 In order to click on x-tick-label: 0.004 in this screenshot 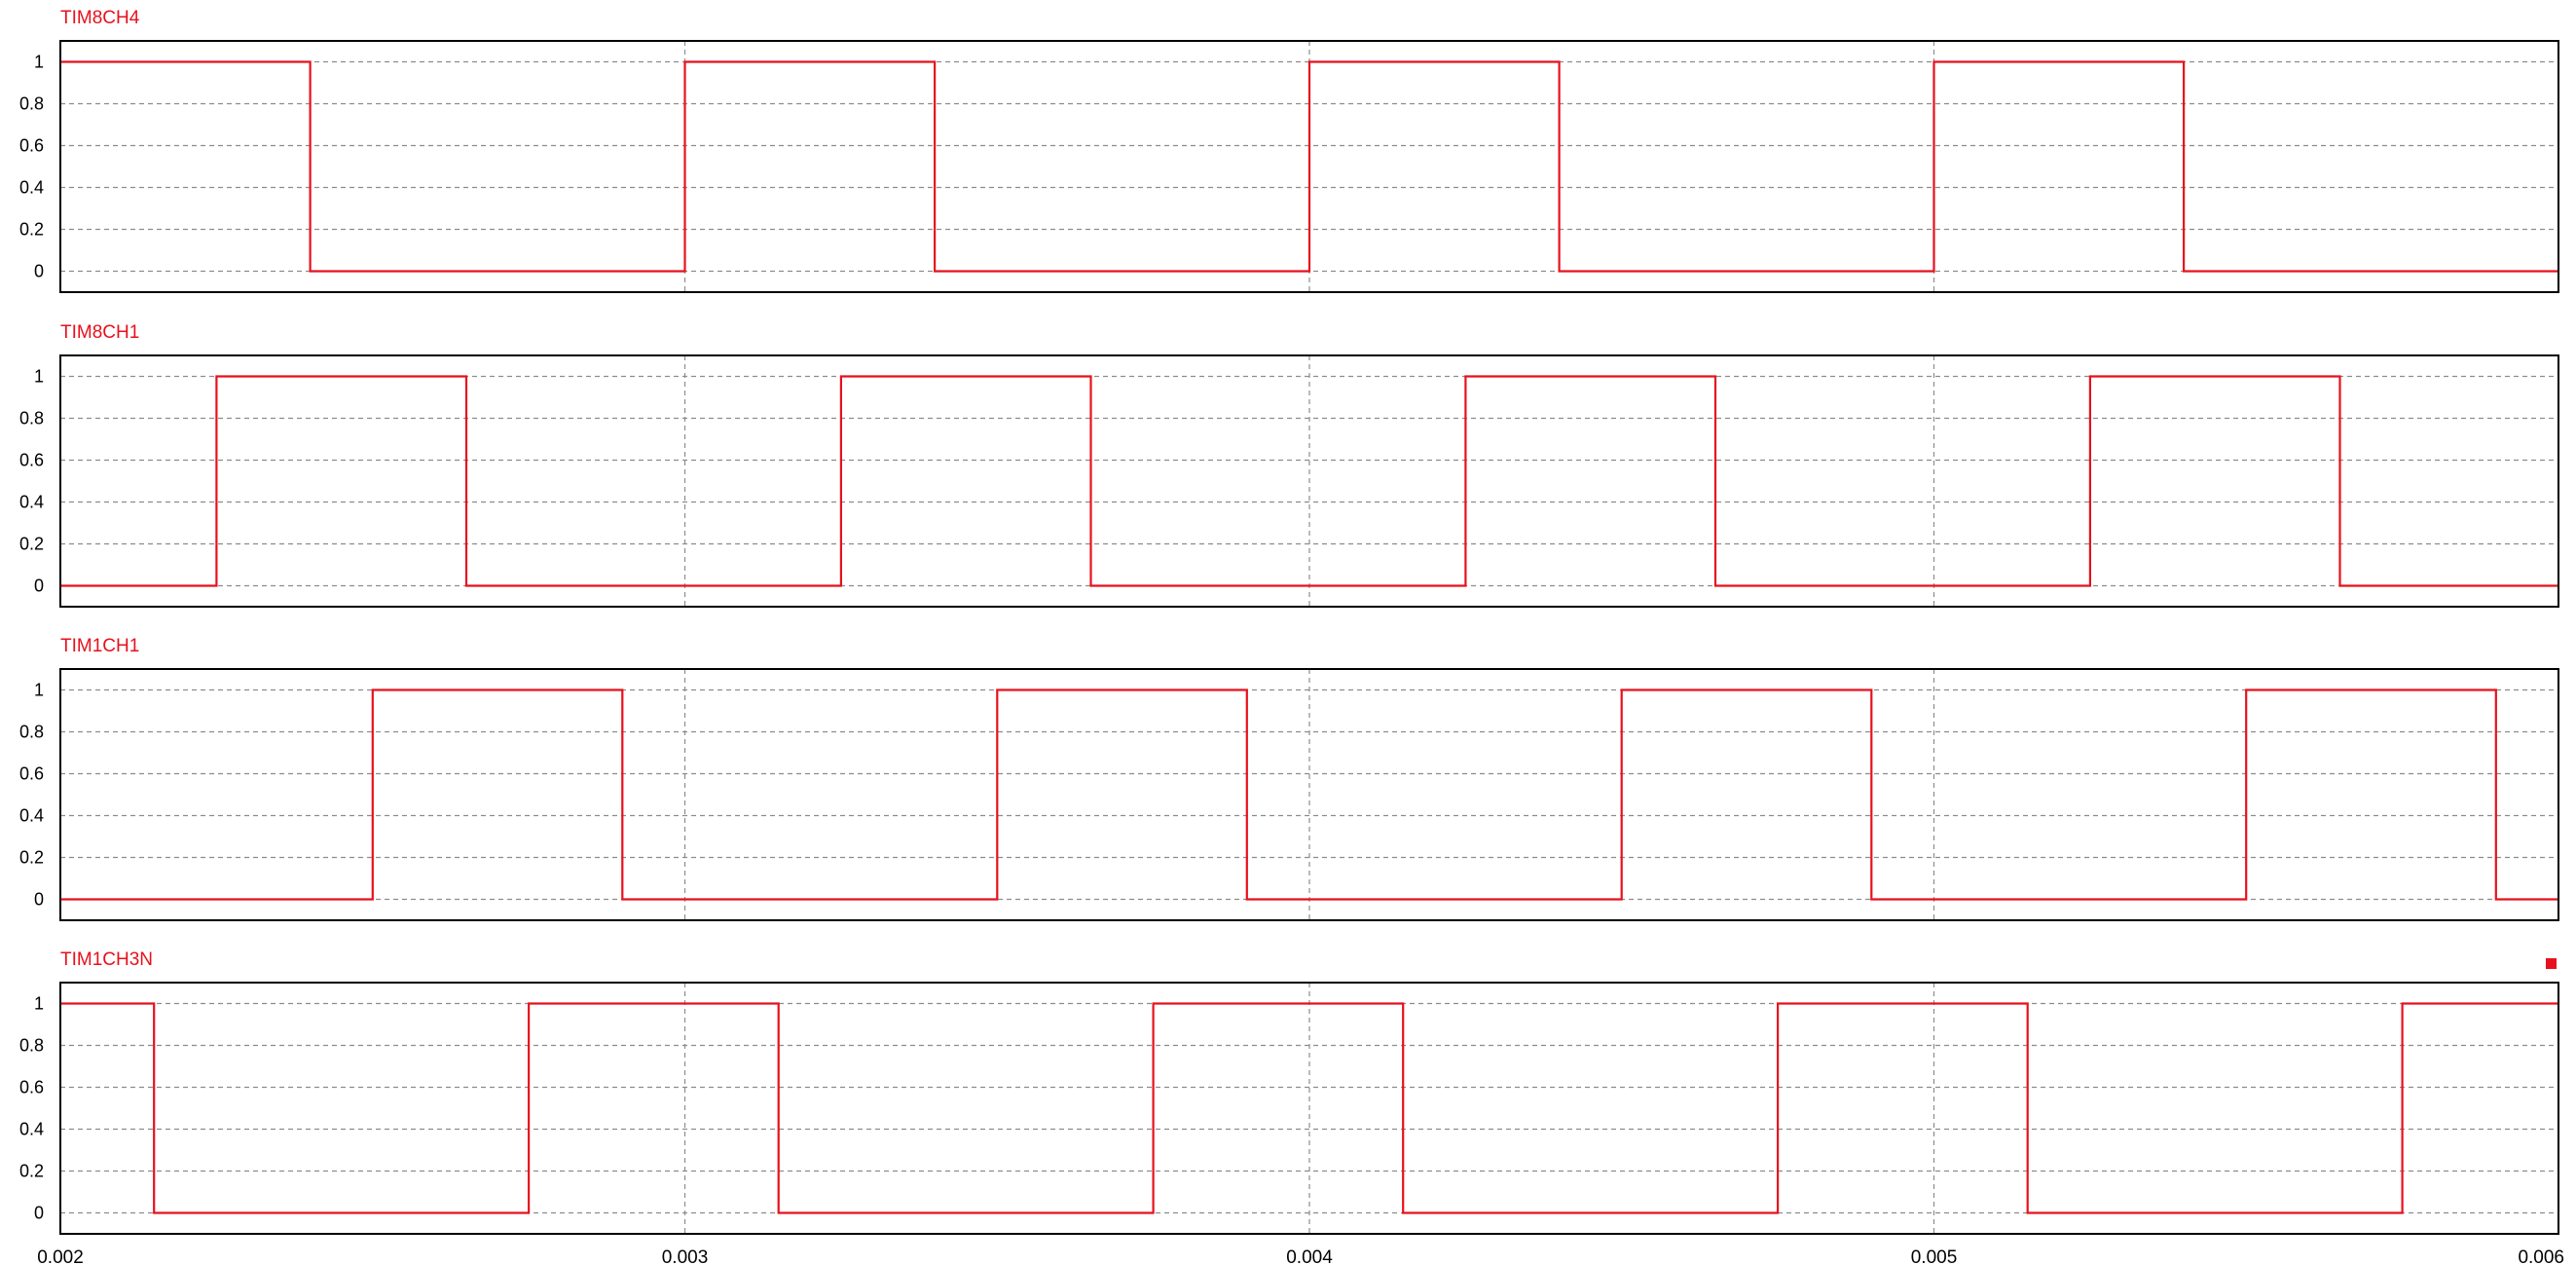, I will do `click(1309, 1256)`.